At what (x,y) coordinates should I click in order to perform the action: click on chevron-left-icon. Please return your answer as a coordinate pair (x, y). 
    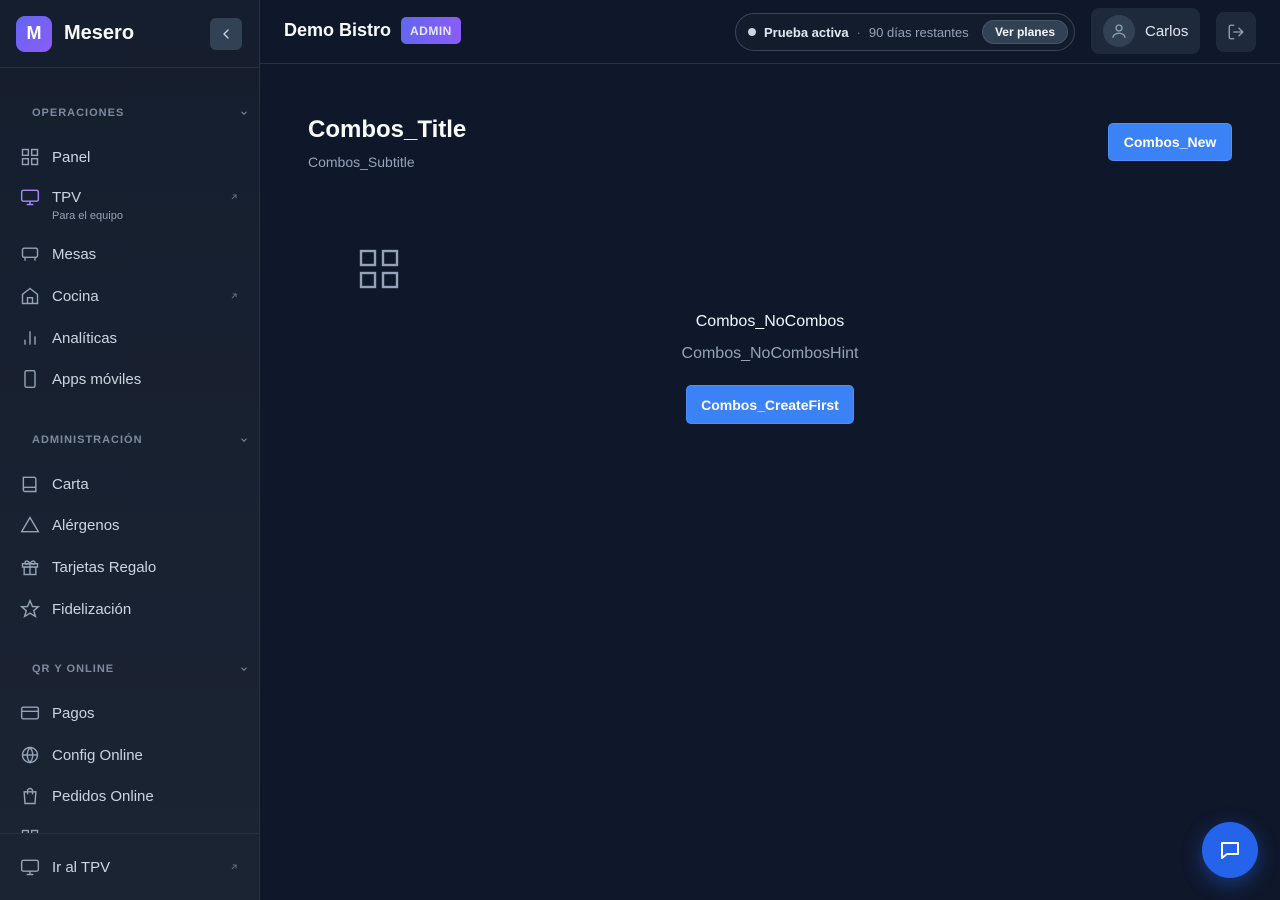
    Looking at the image, I should click on (226, 34).